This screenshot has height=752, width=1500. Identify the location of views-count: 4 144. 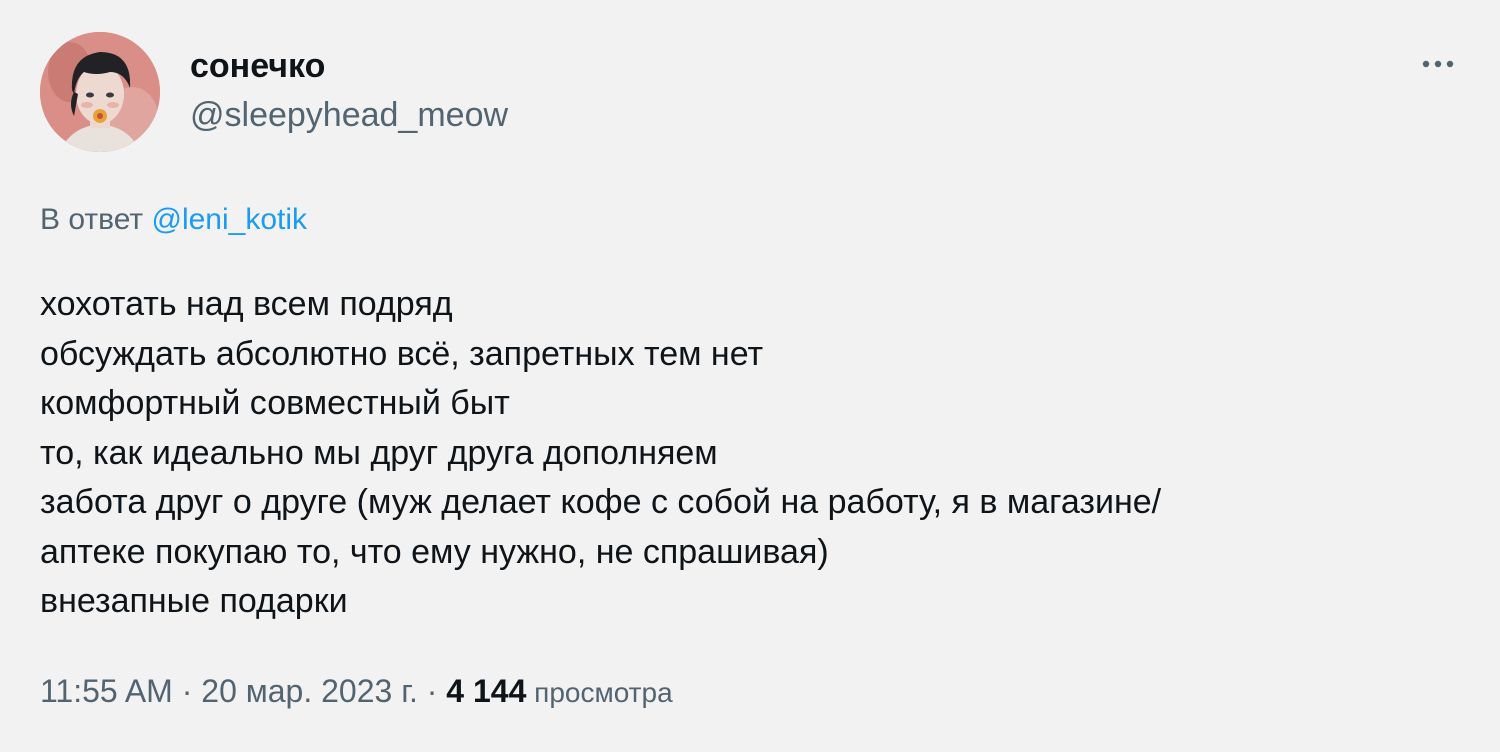
(486, 691).